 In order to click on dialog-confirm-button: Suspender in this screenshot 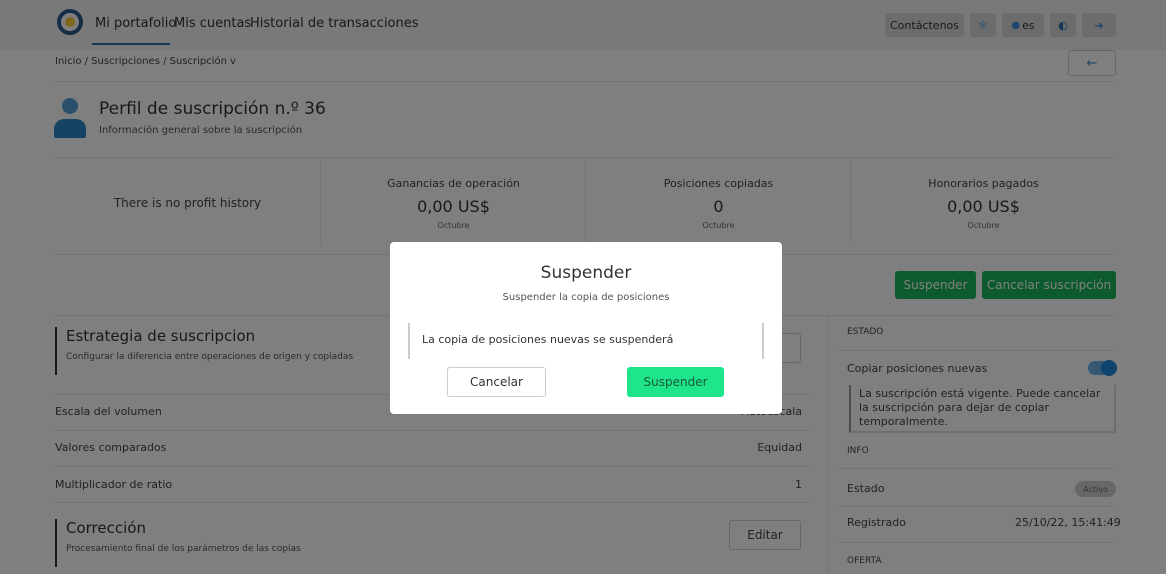, I will do `click(675, 382)`.